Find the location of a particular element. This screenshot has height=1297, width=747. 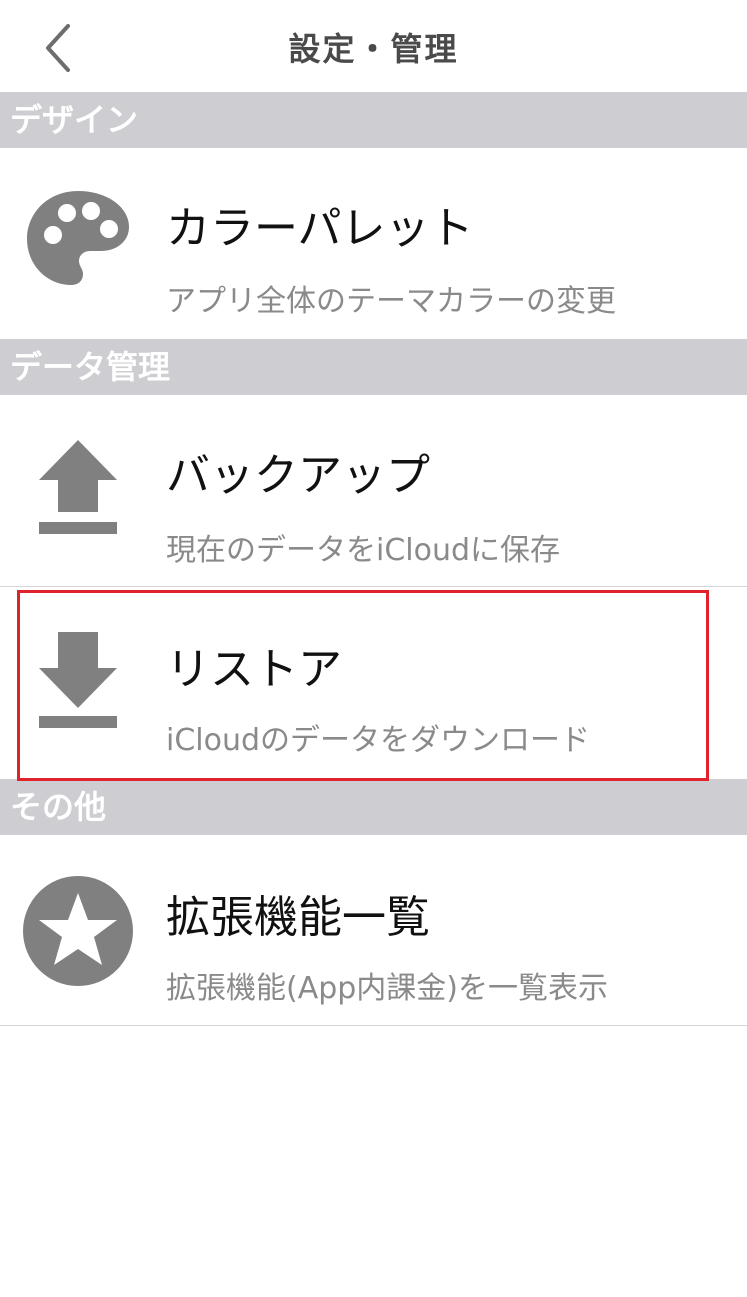

star-icon is located at coordinates (78, 931).